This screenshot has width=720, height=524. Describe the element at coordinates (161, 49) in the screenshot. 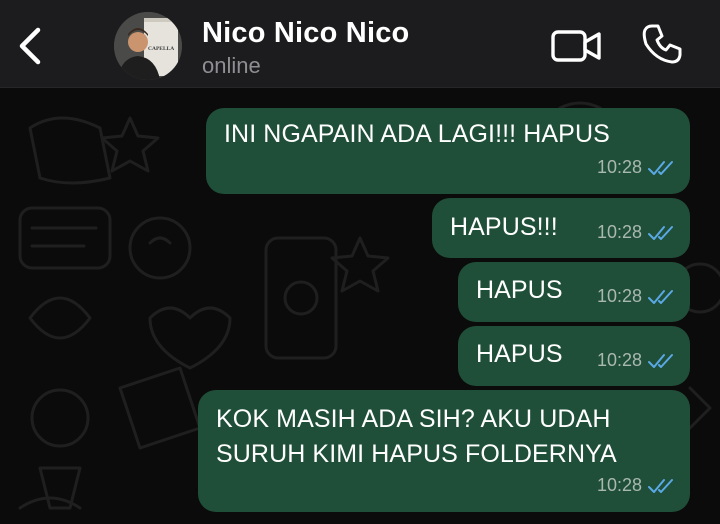

I see `avatar-sign-text: CAPELLA` at that location.